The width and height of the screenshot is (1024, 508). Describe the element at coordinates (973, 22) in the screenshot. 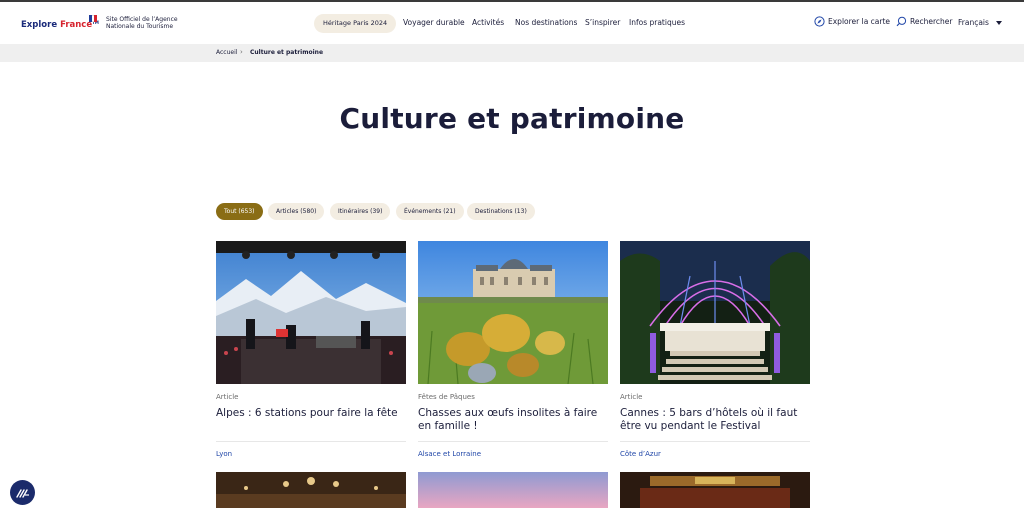

I see `language-label: Français` at that location.